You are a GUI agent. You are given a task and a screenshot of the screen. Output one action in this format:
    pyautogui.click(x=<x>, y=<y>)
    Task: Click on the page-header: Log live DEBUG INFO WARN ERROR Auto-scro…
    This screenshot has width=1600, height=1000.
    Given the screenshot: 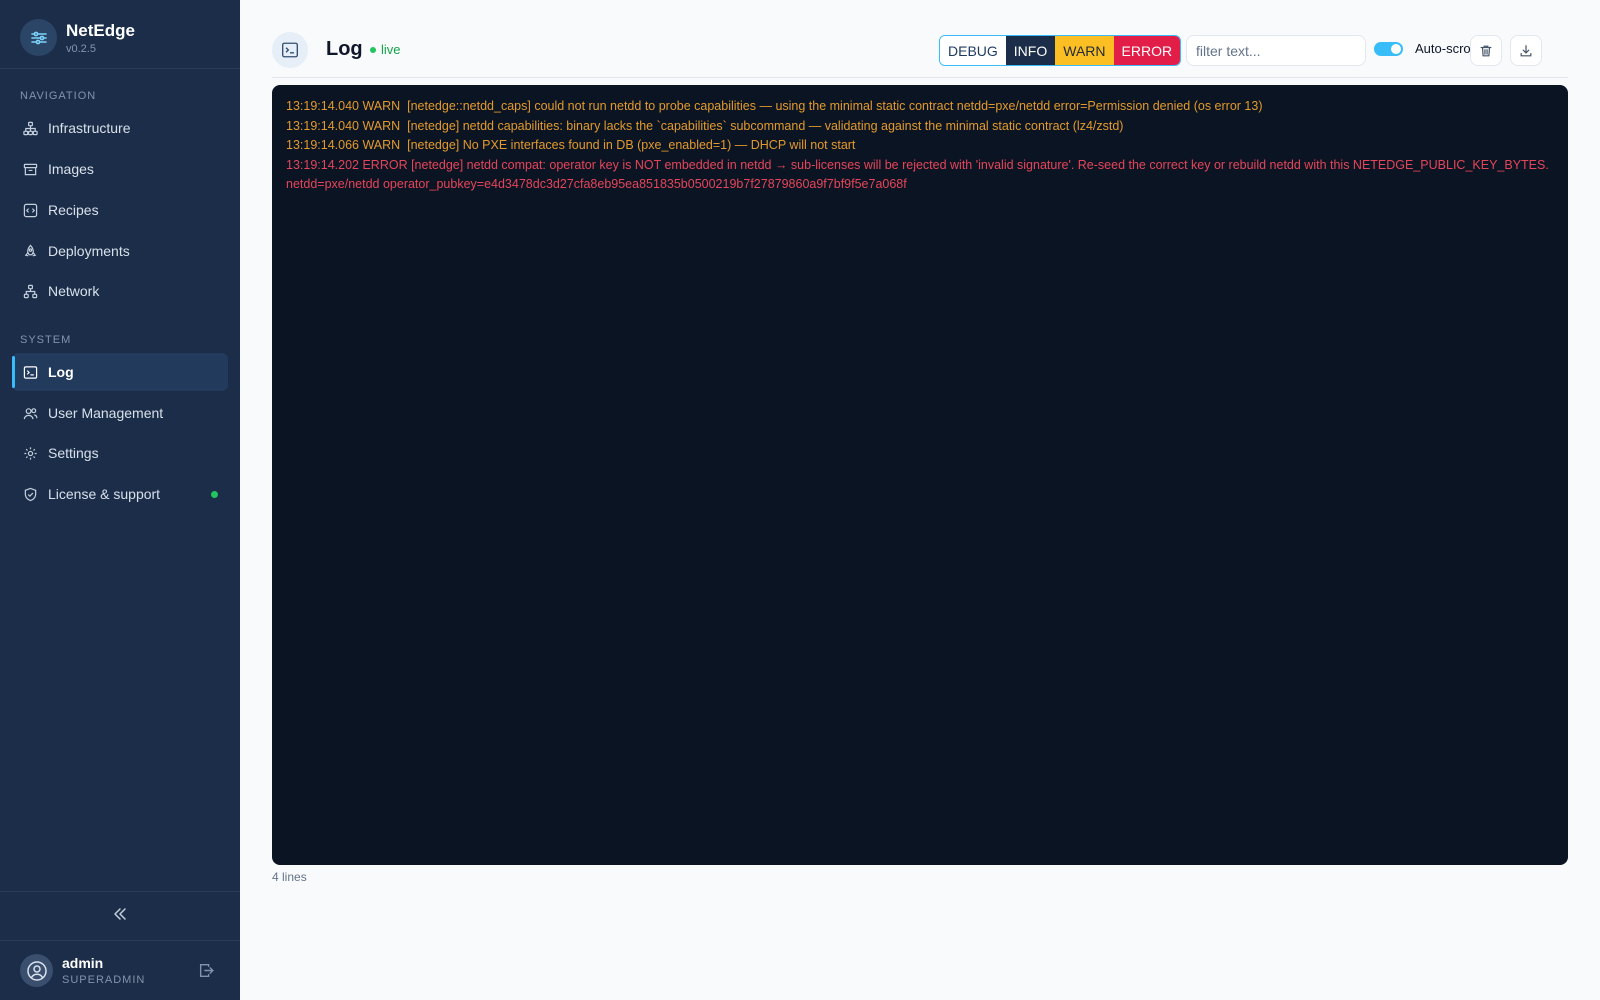 What is the action you would take?
    pyautogui.click(x=920, y=54)
    